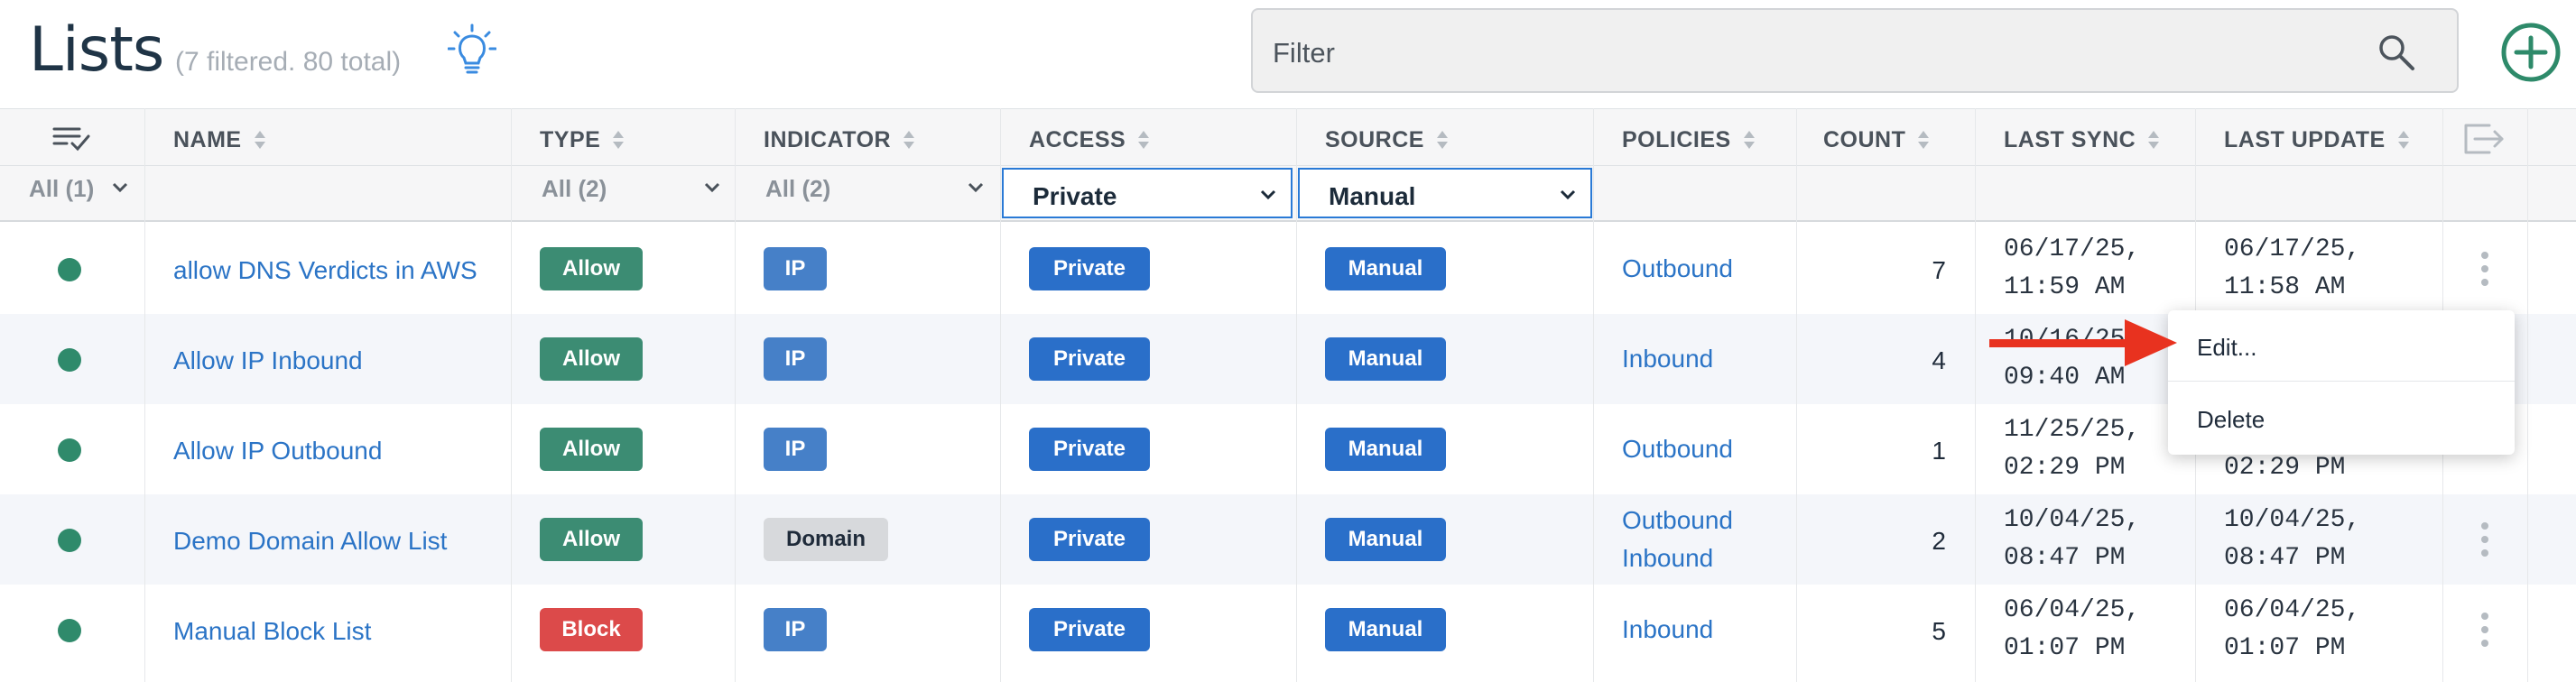 The image size is (2576, 682). What do you see at coordinates (71, 138) in the screenshot?
I see `column-select-icon` at bounding box center [71, 138].